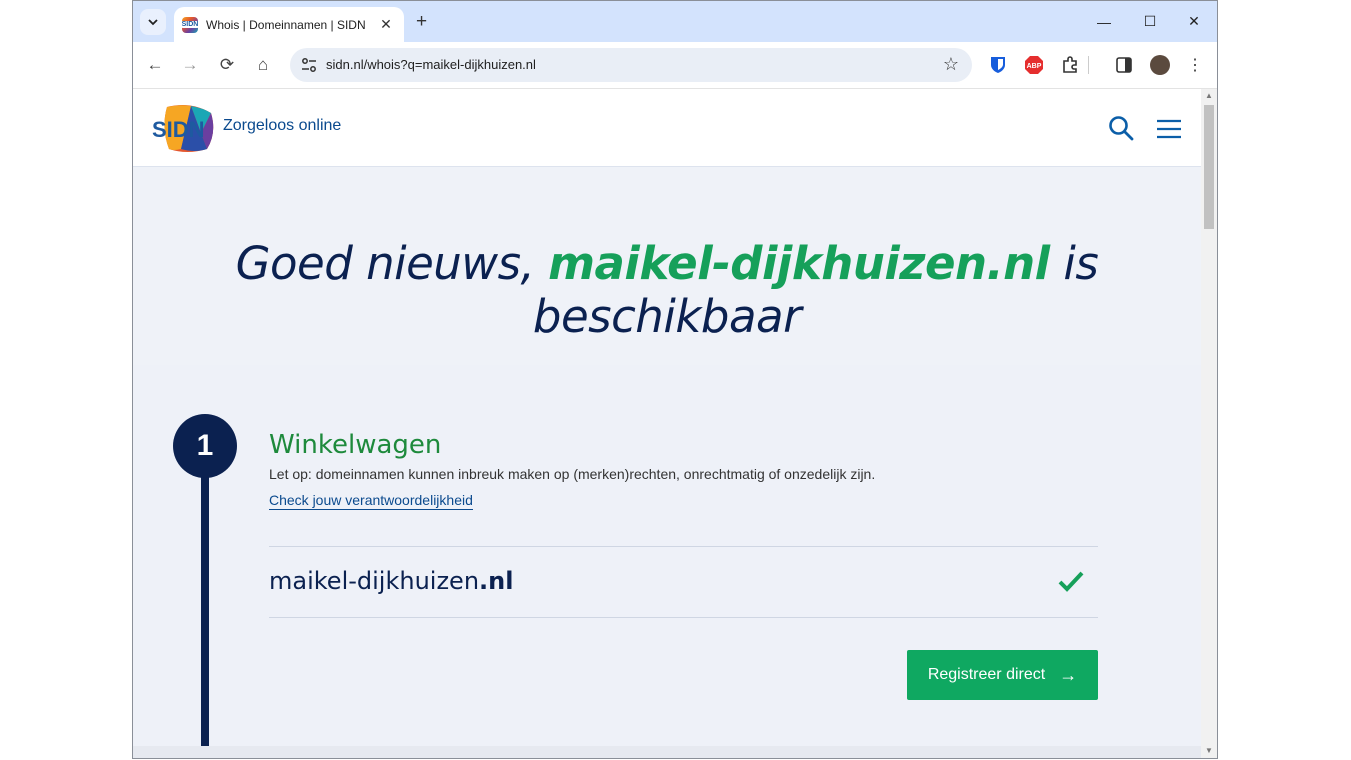 Image resolution: width=1351 pixels, height=760 pixels. Describe the element at coordinates (227, 65) in the screenshot. I see `reload-button: ⟳` at that location.